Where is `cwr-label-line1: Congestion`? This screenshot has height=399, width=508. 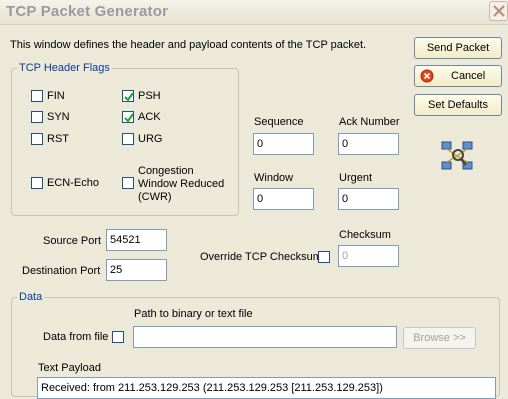
cwr-label-line1: Congestion is located at coordinates (166, 171).